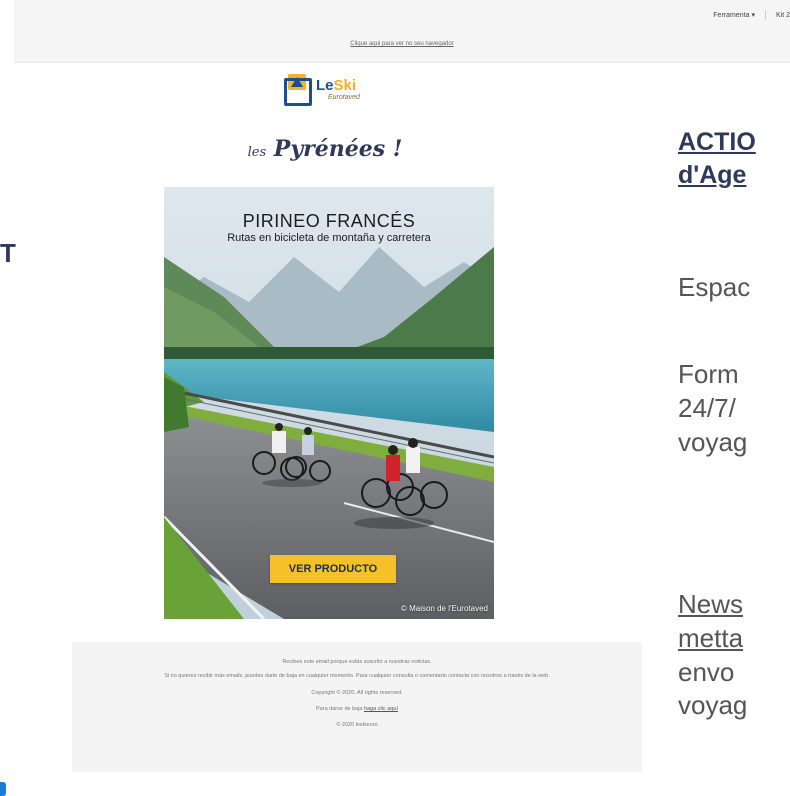  I want to click on footer-unsubscribe: Para darse de baja haga clic aquí, so click(357, 709).